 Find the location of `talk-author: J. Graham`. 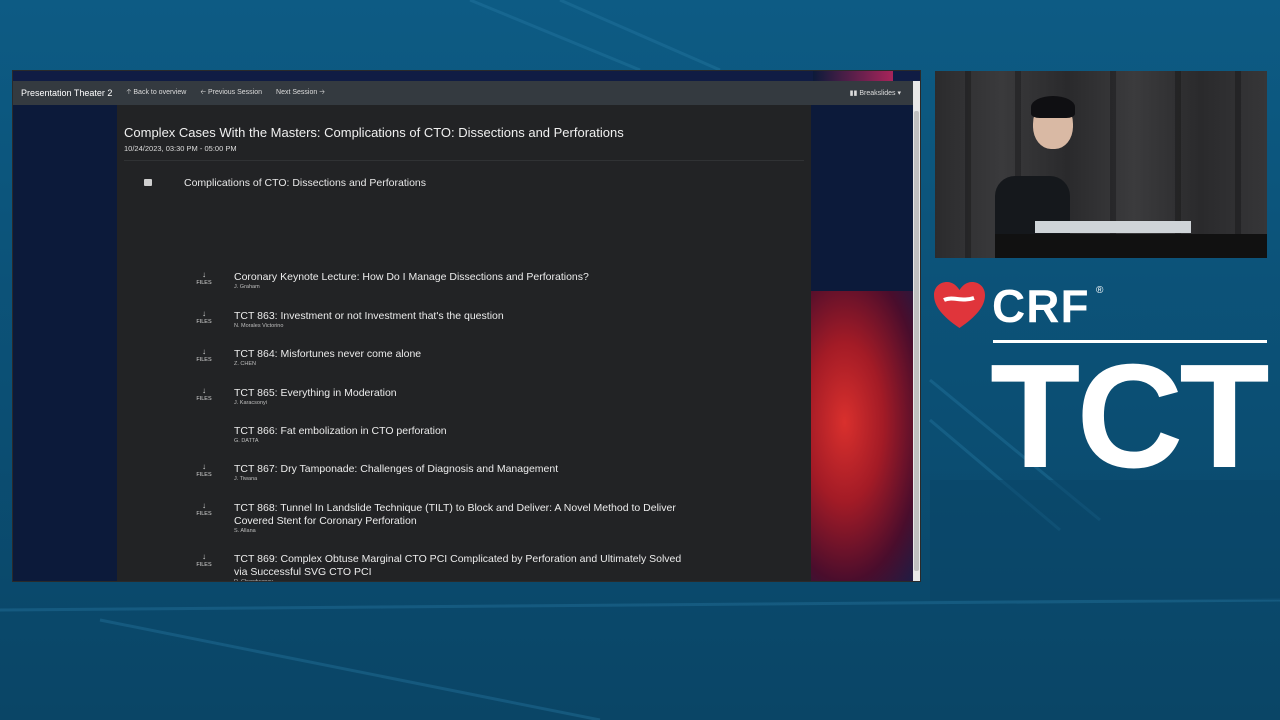

talk-author: J. Graham is located at coordinates (247, 287).